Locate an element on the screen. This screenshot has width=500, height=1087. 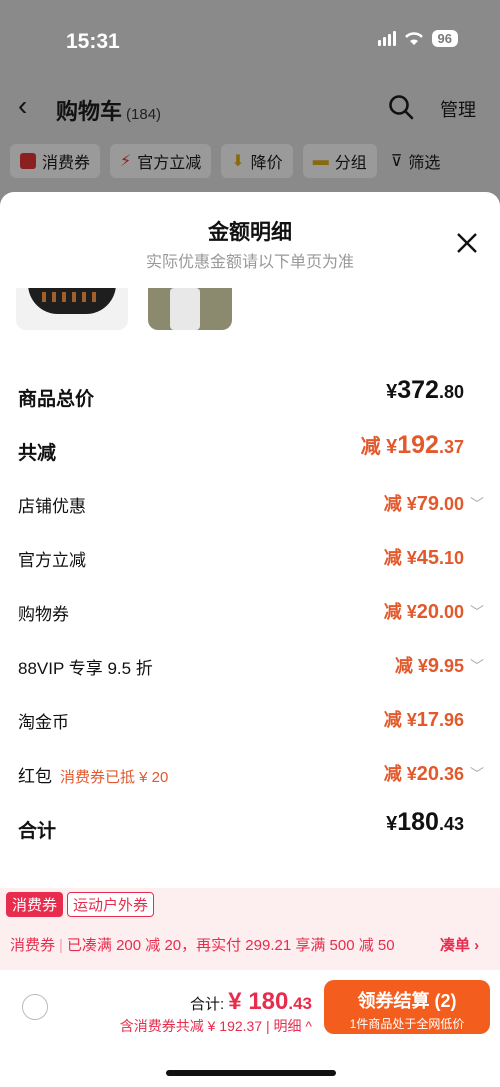
detail-toggle: 明细 ^ is located at coordinates (293, 1026).